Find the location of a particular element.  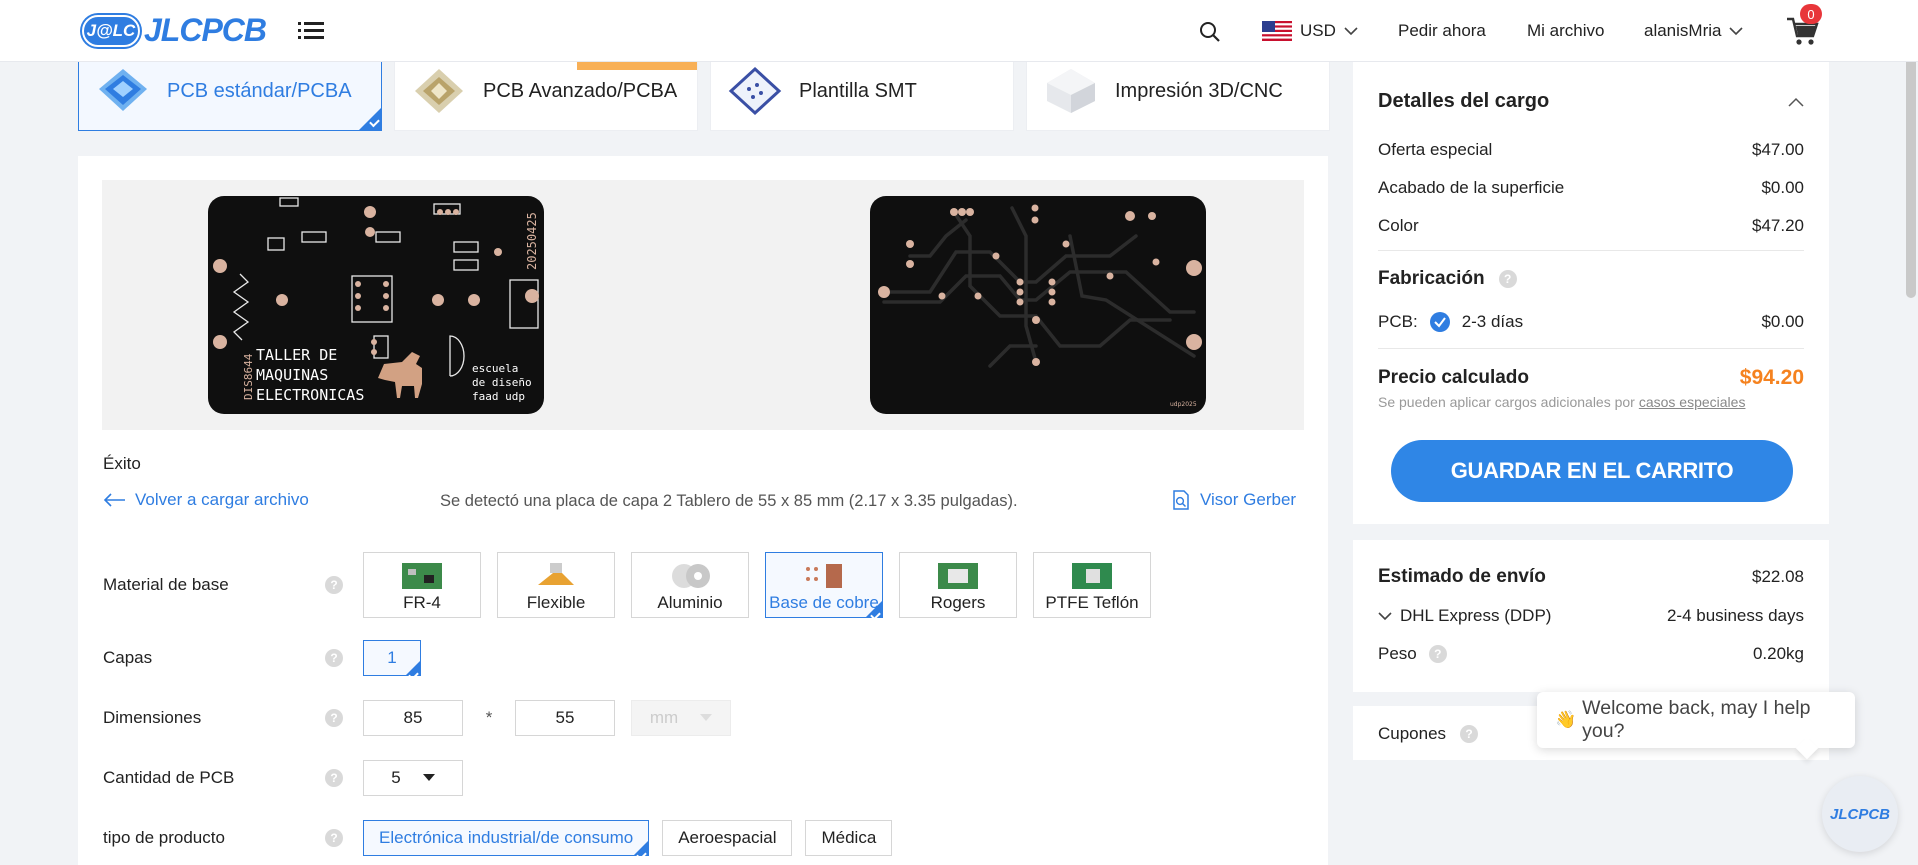

layers-label: Capas is located at coordinates (128, 657).